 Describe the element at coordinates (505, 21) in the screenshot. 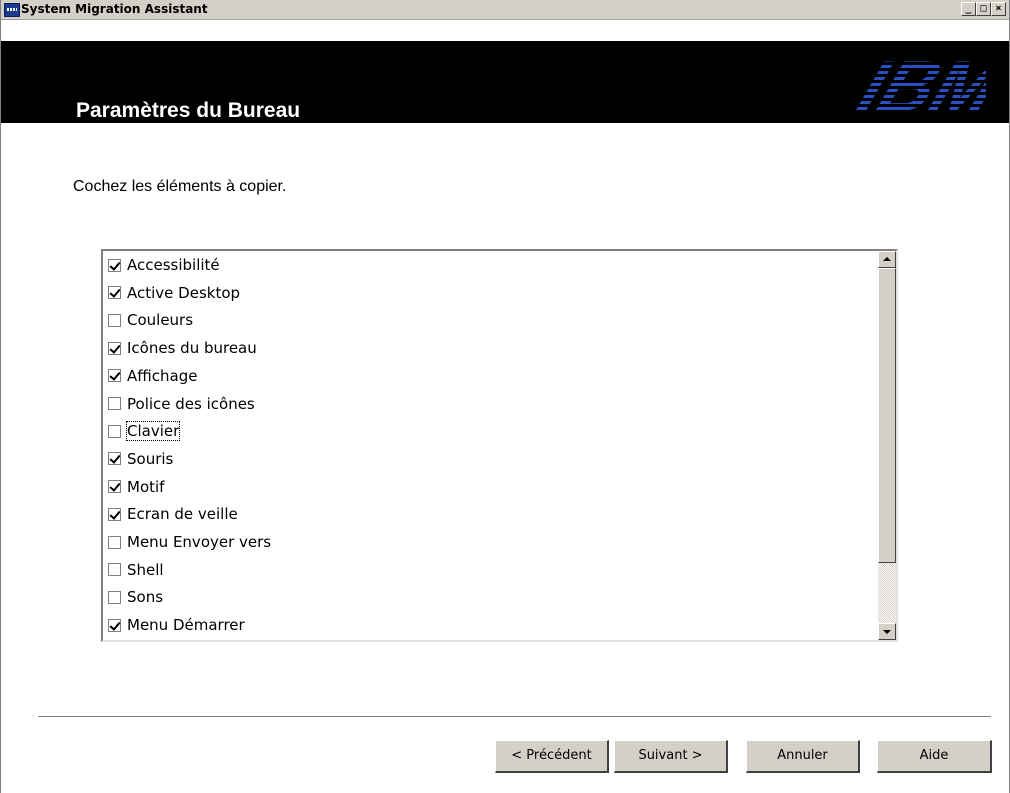

I see `title-bar: System Migration Assistant _ □ ×` at that location.